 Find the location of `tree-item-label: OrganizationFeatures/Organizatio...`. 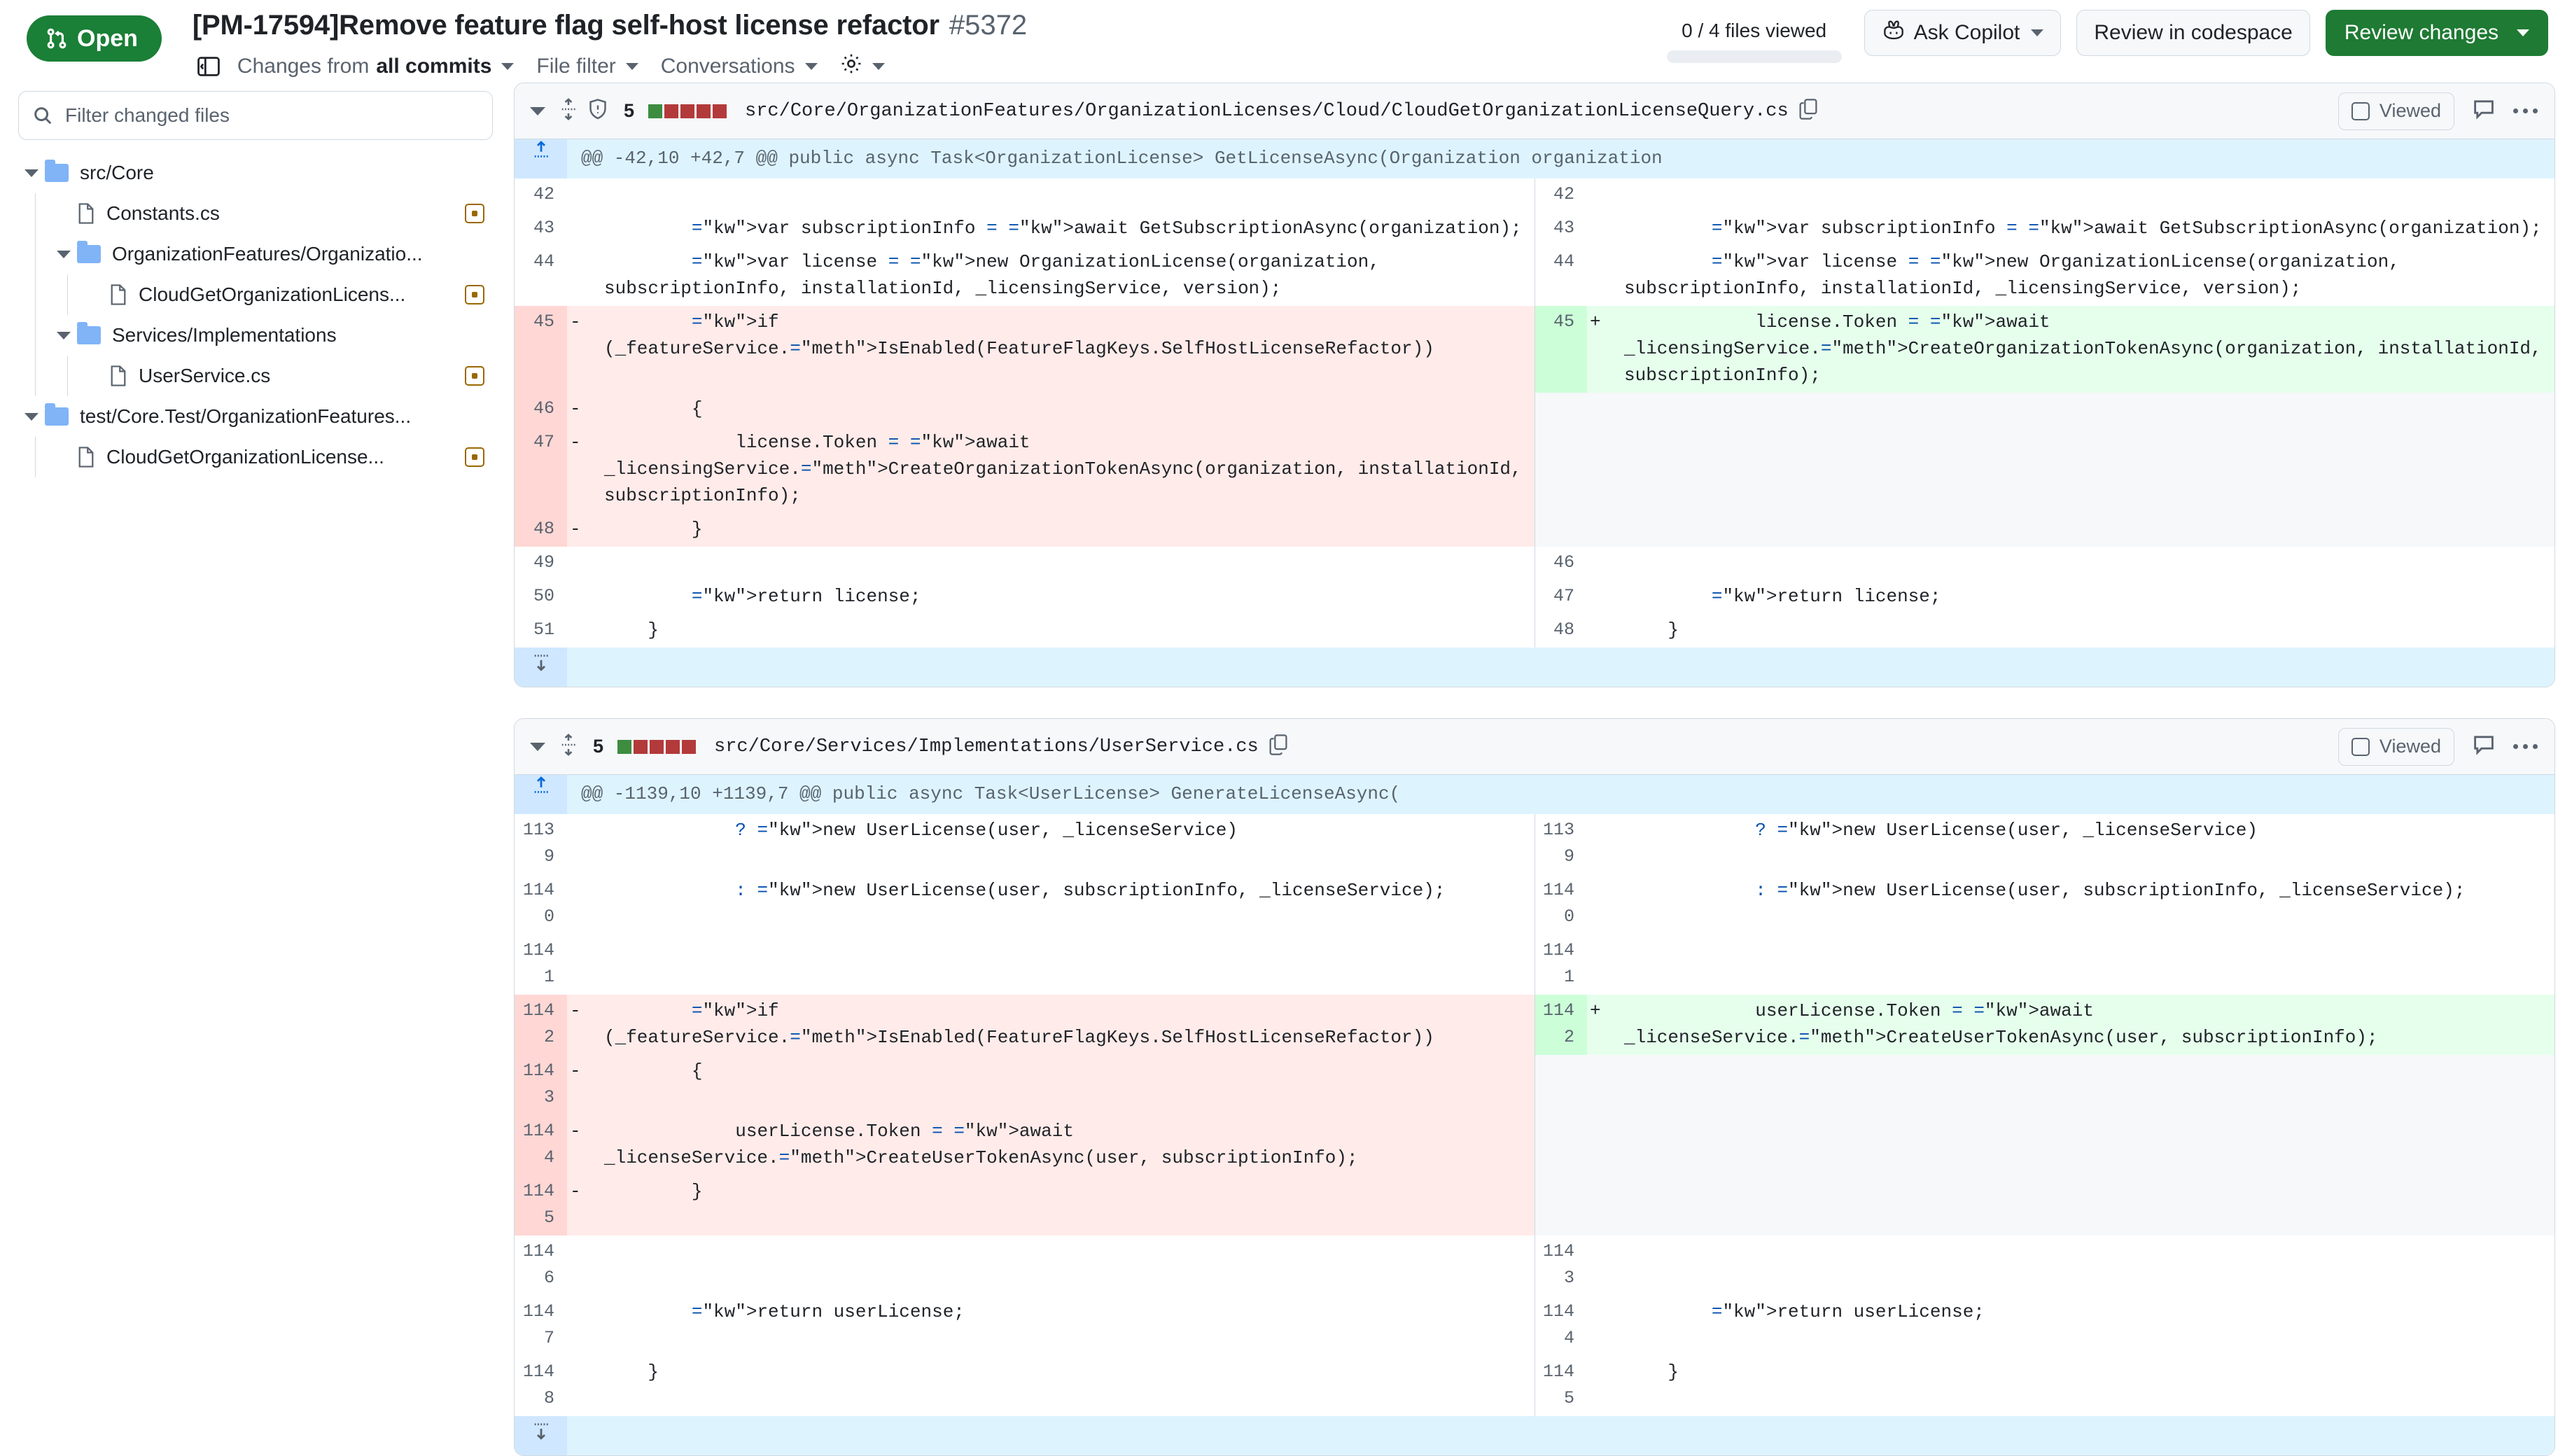

tree-item-label: OrganizationFeatures/Organizatio... is located at coordinates (267, 254).